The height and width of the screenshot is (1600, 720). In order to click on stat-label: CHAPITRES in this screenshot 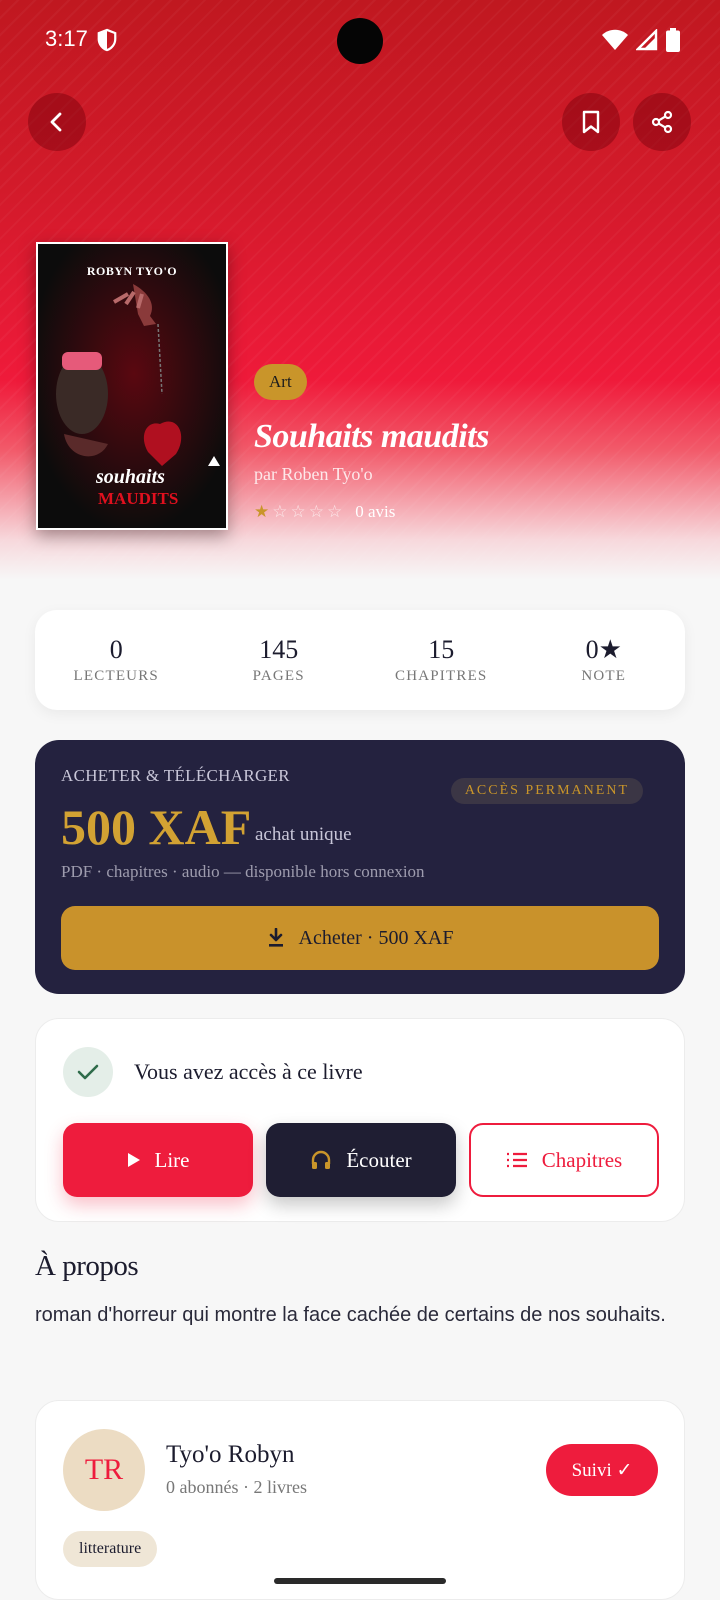, I will do `click(441, 676)`.